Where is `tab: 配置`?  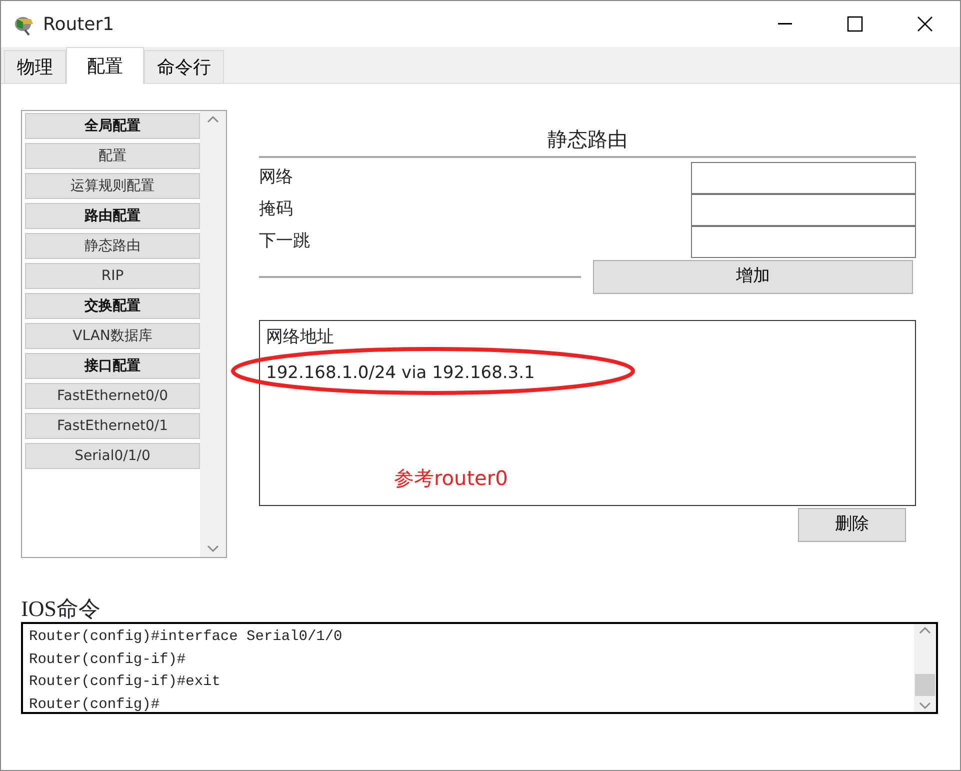 tab: 配置 is located at coordinates (105, 65).